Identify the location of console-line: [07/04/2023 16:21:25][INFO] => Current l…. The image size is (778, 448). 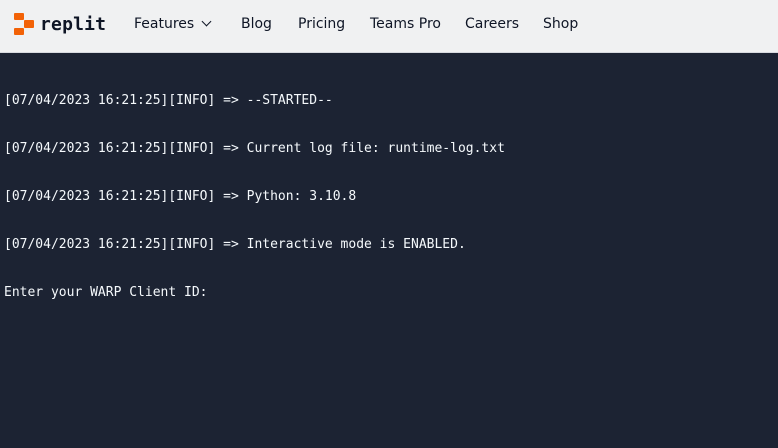
(254, 148).